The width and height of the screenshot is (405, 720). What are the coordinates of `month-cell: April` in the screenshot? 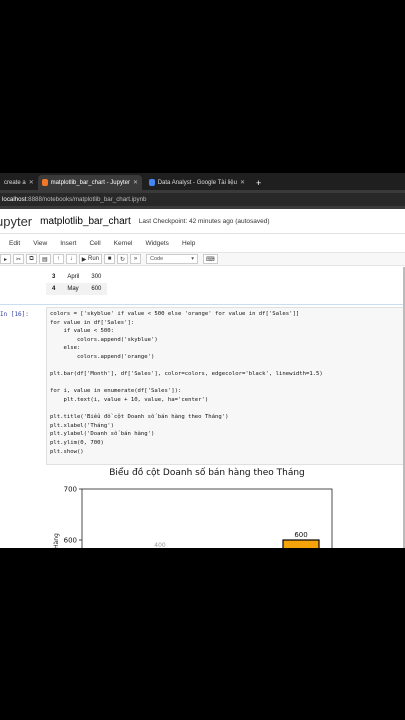 It's located at (73, 277).